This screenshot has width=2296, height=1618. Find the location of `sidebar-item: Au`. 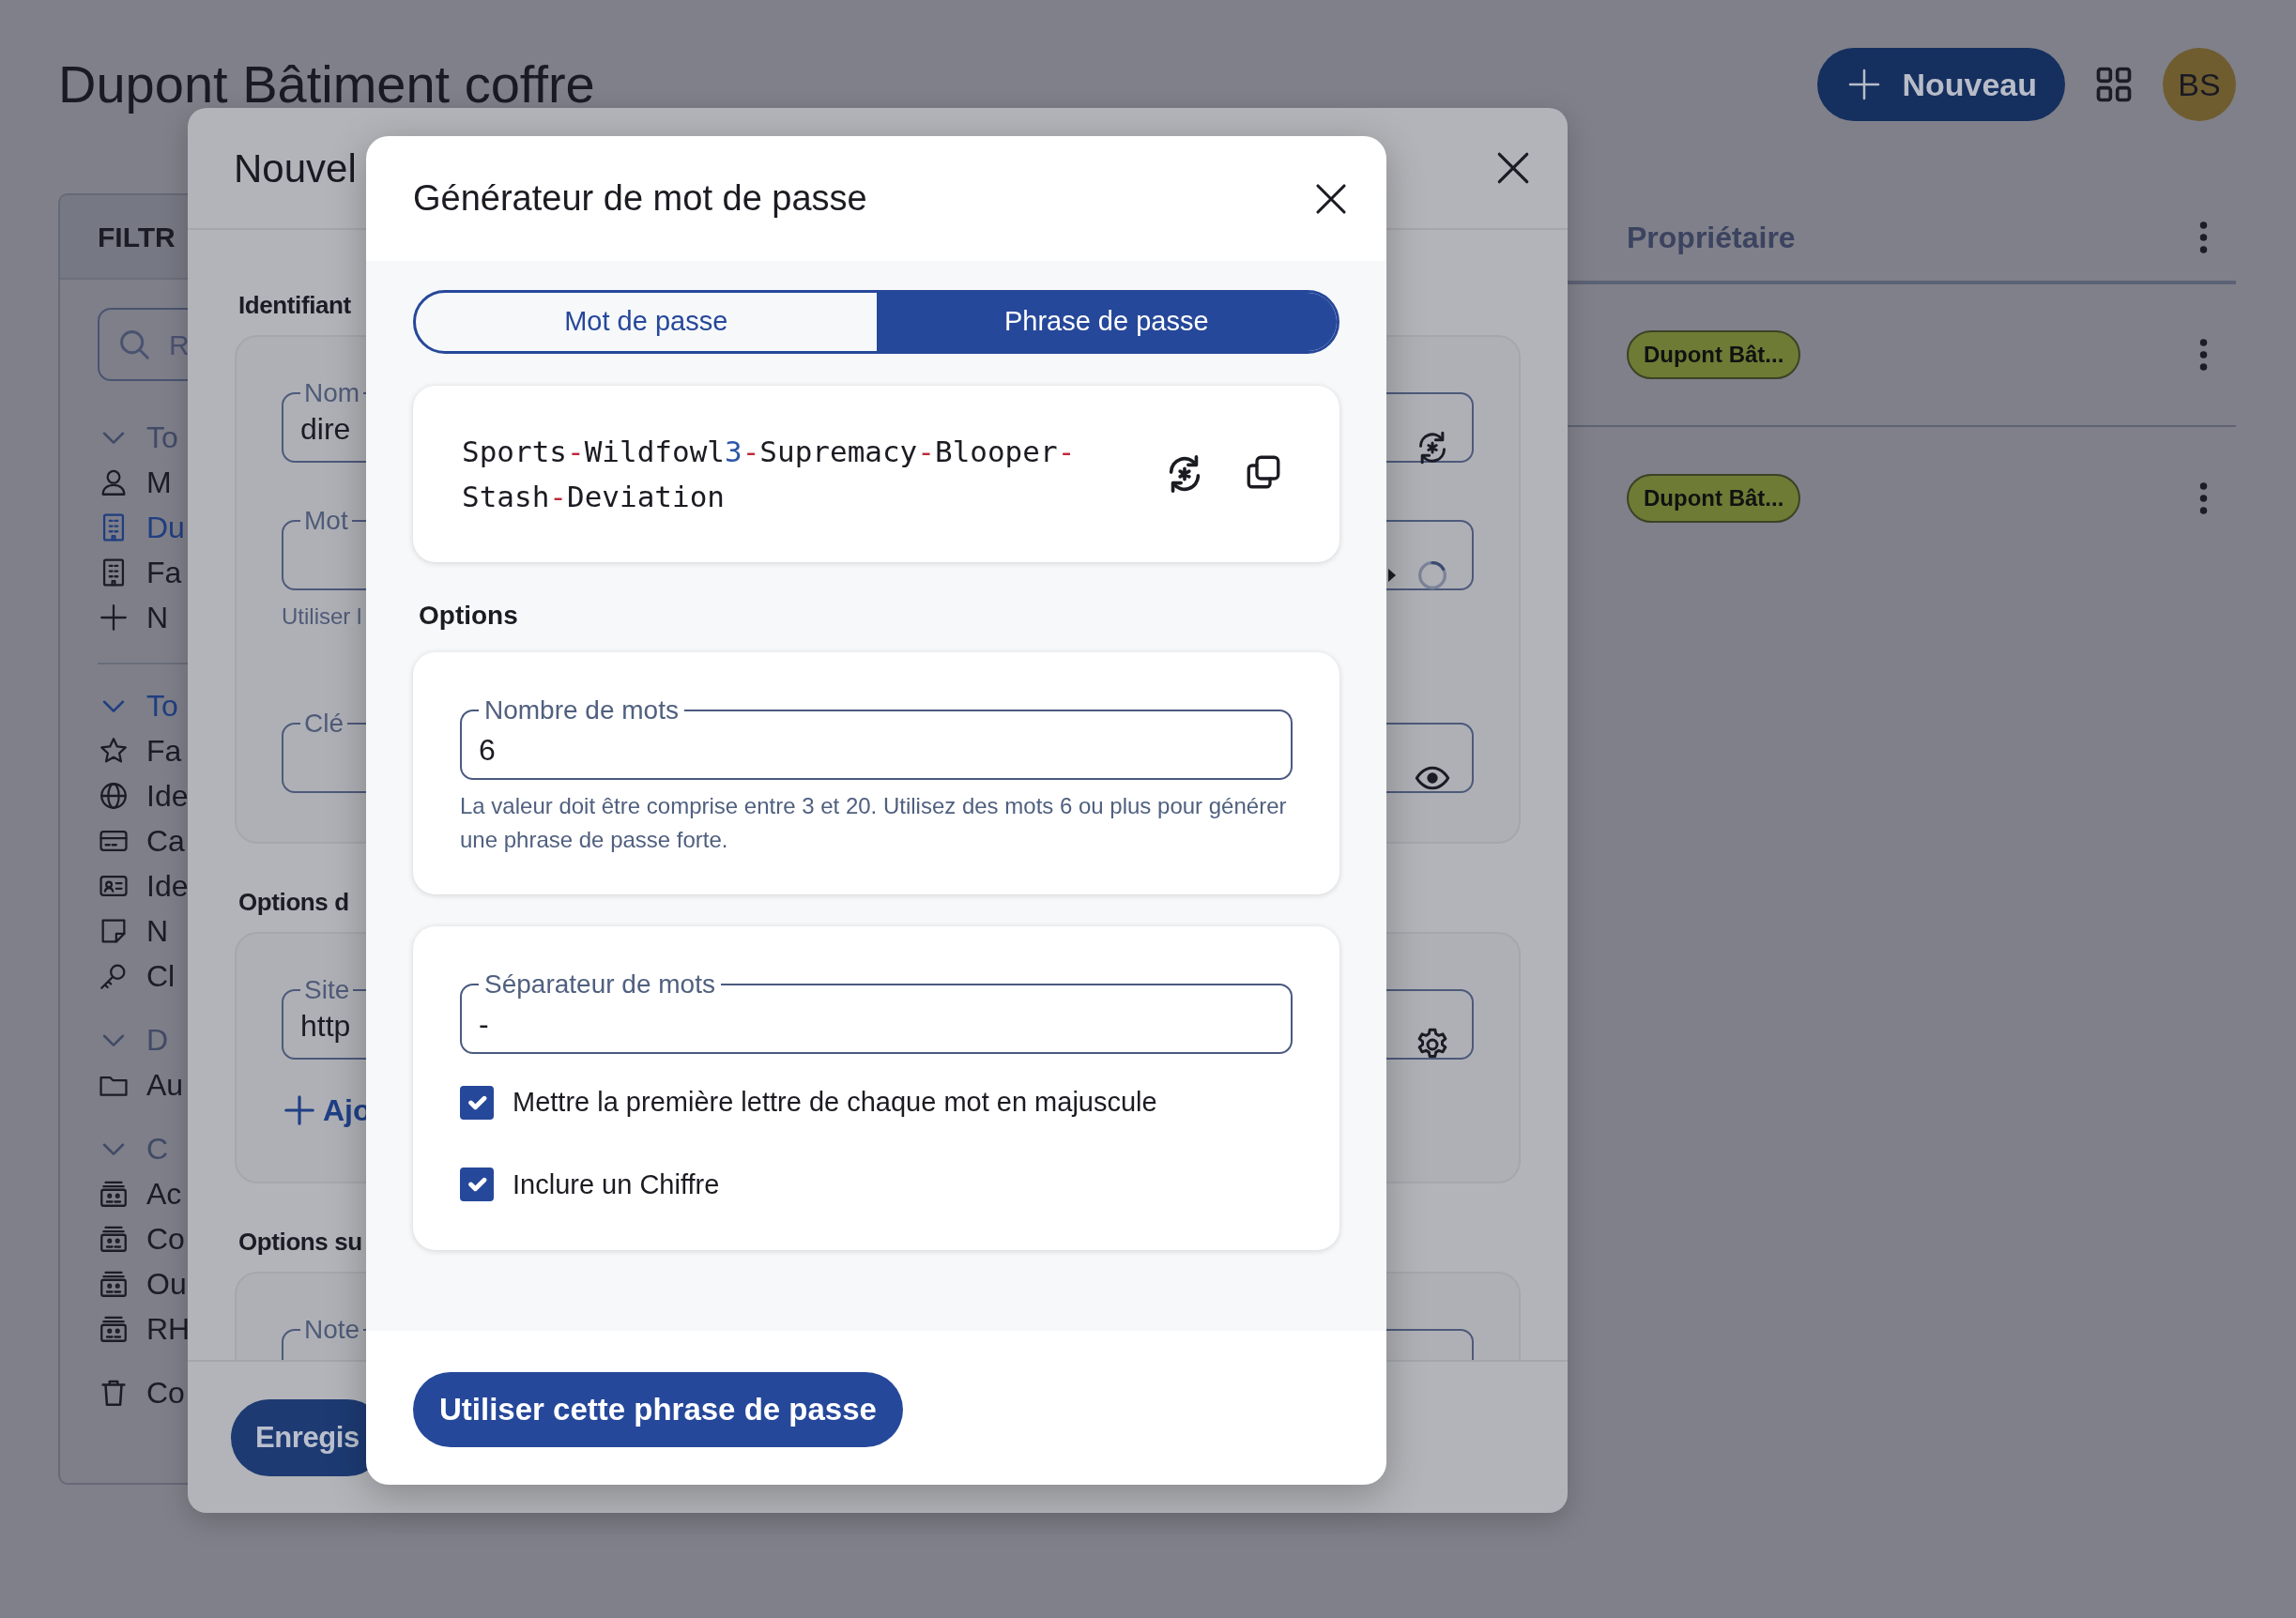

sidebar-item: Au is located at coordinates (141, 1084).